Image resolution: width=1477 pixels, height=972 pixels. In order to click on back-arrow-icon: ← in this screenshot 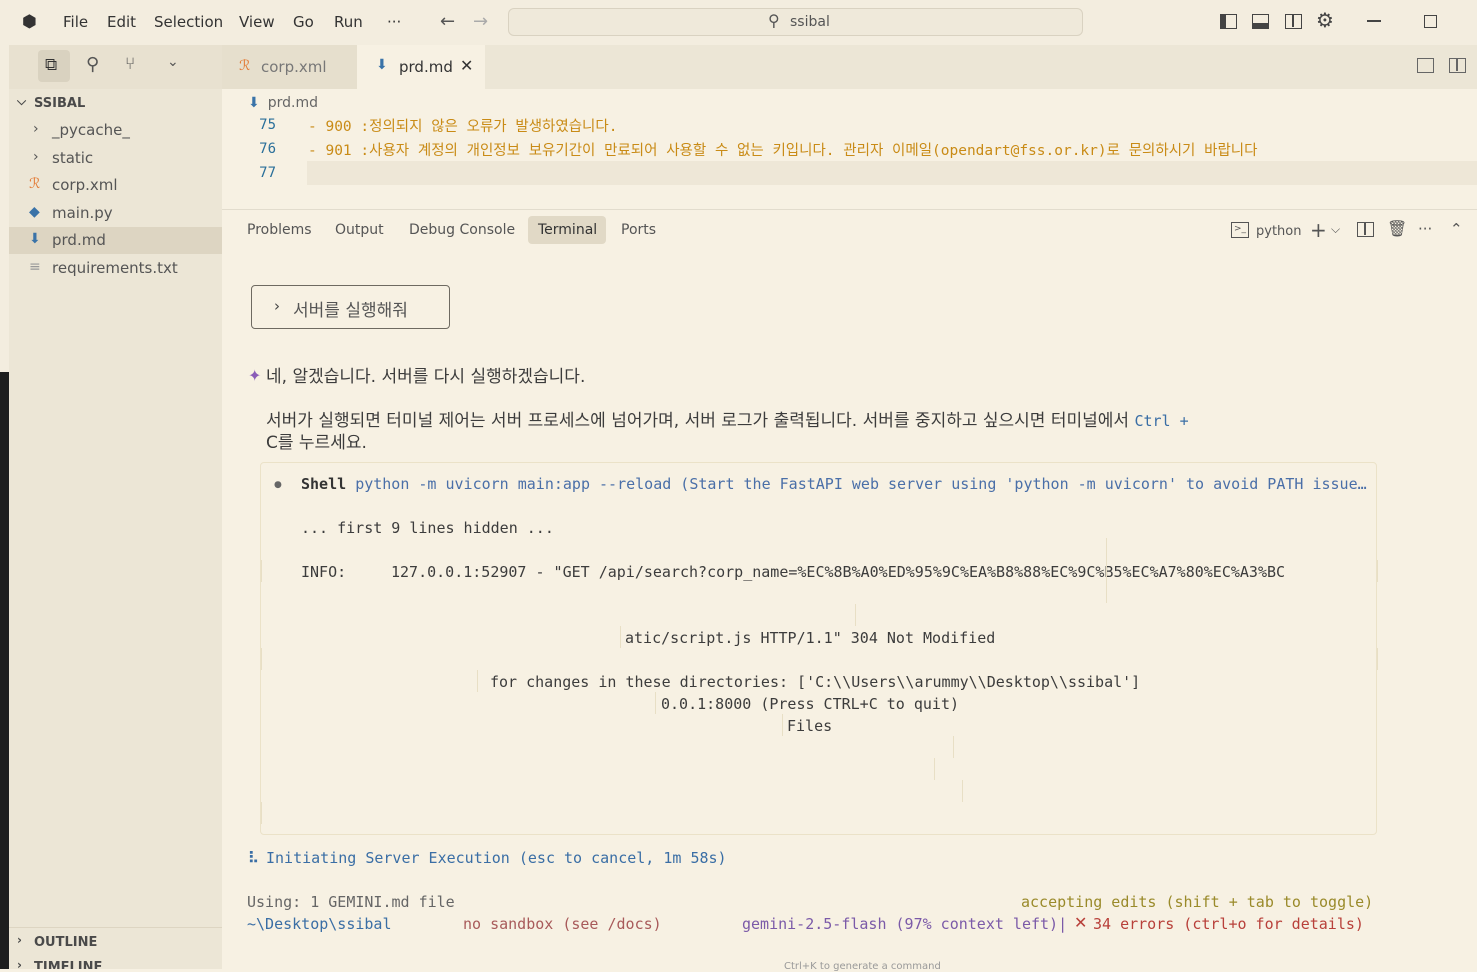, I will do `click(447, 21)`.